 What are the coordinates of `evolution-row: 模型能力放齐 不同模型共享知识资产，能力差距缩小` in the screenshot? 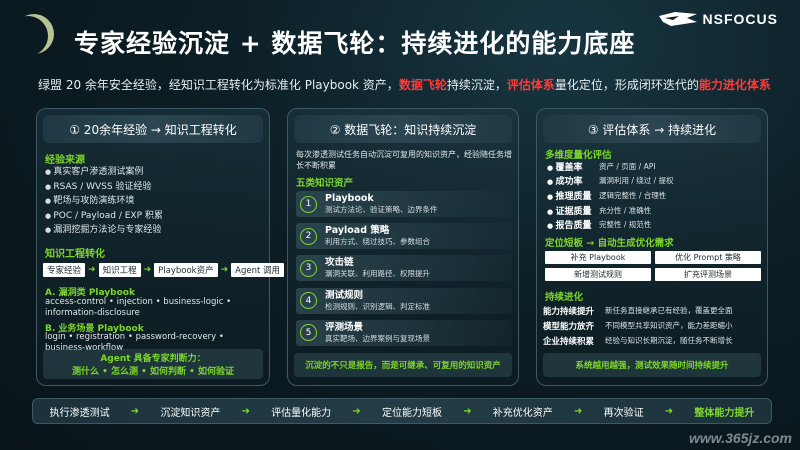 It's located at (653, 325).